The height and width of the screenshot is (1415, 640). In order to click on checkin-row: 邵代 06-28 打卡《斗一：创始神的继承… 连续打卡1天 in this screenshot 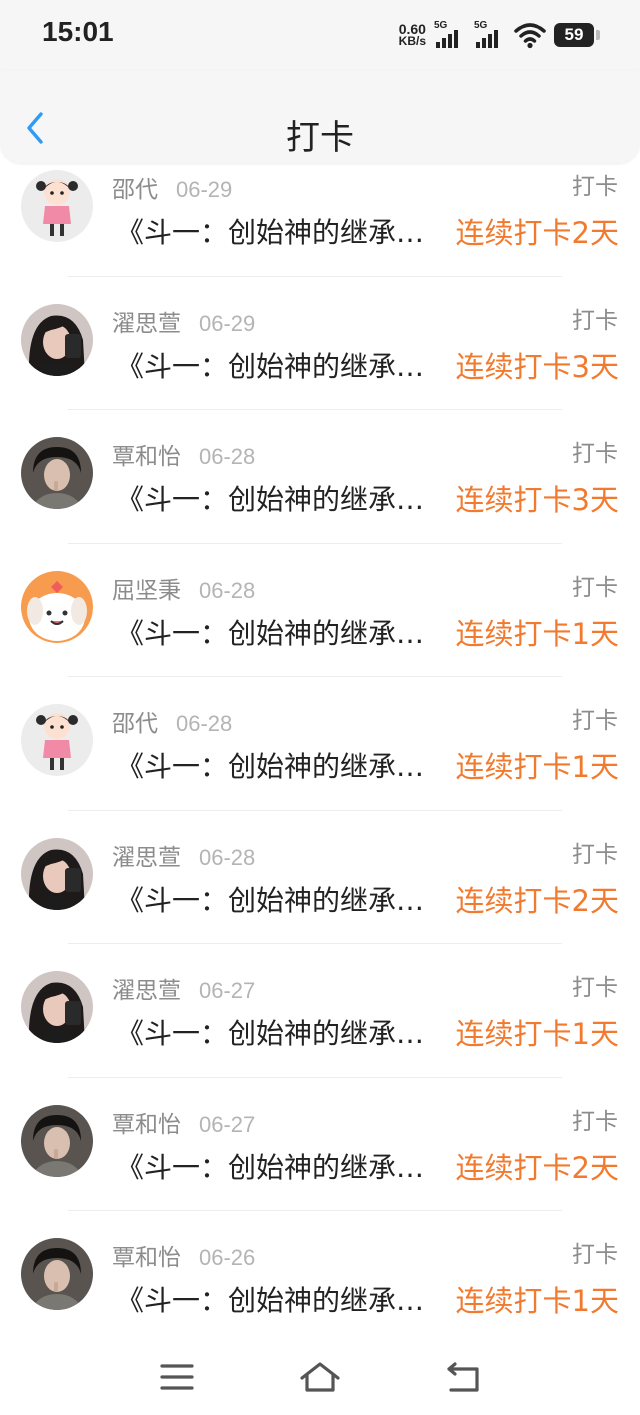, I will do `click(320, 764)`.